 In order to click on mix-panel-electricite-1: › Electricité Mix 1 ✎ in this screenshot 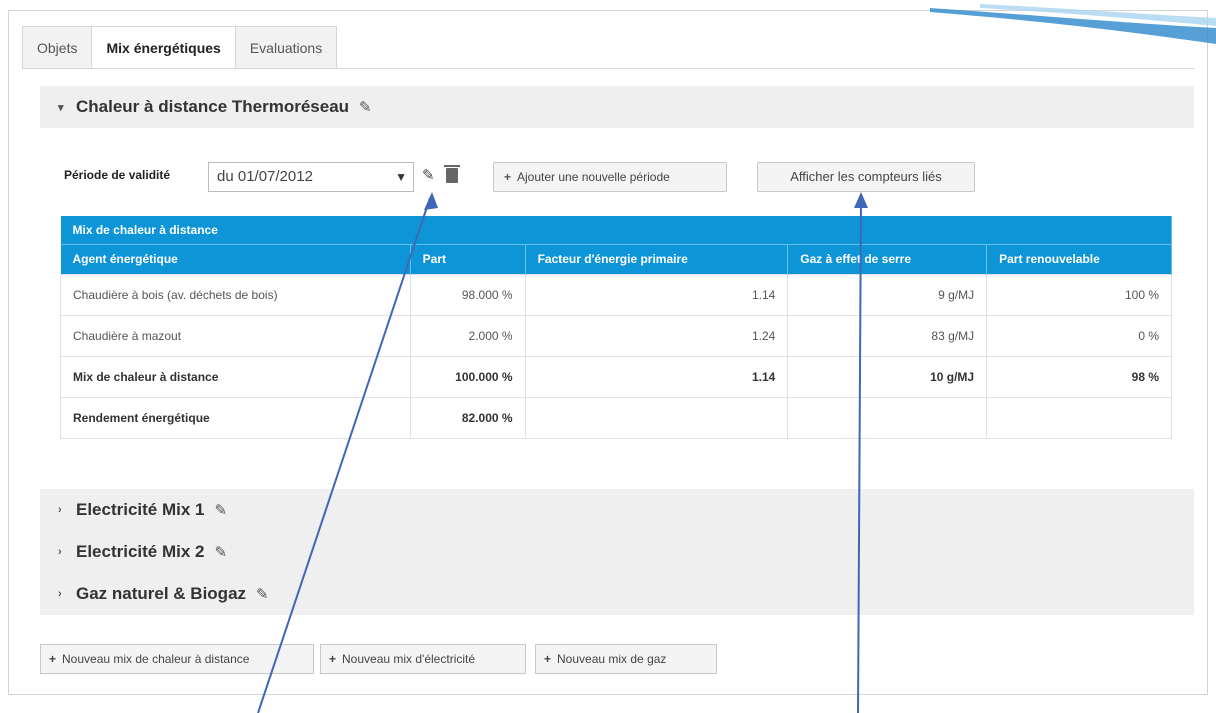, I will do `click(617, 510)`.